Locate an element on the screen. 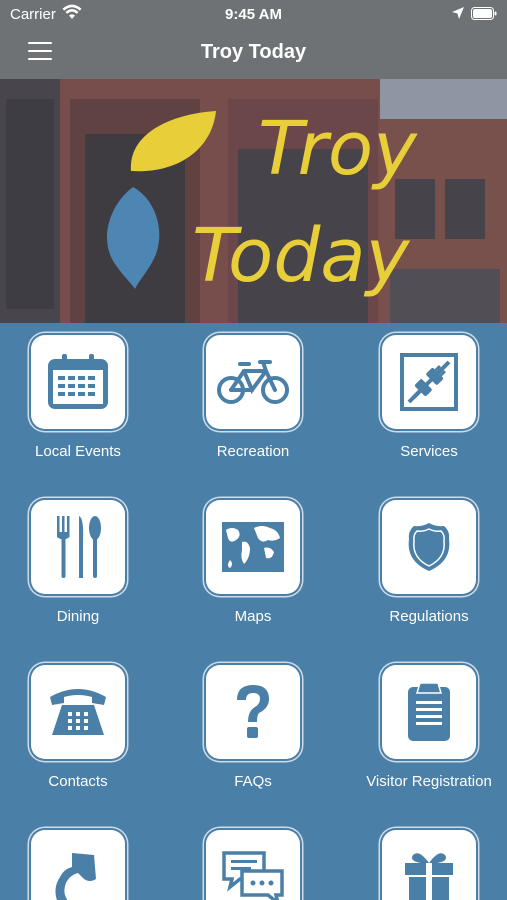  page-title: Troy Today is located at coordinates (253, 52).